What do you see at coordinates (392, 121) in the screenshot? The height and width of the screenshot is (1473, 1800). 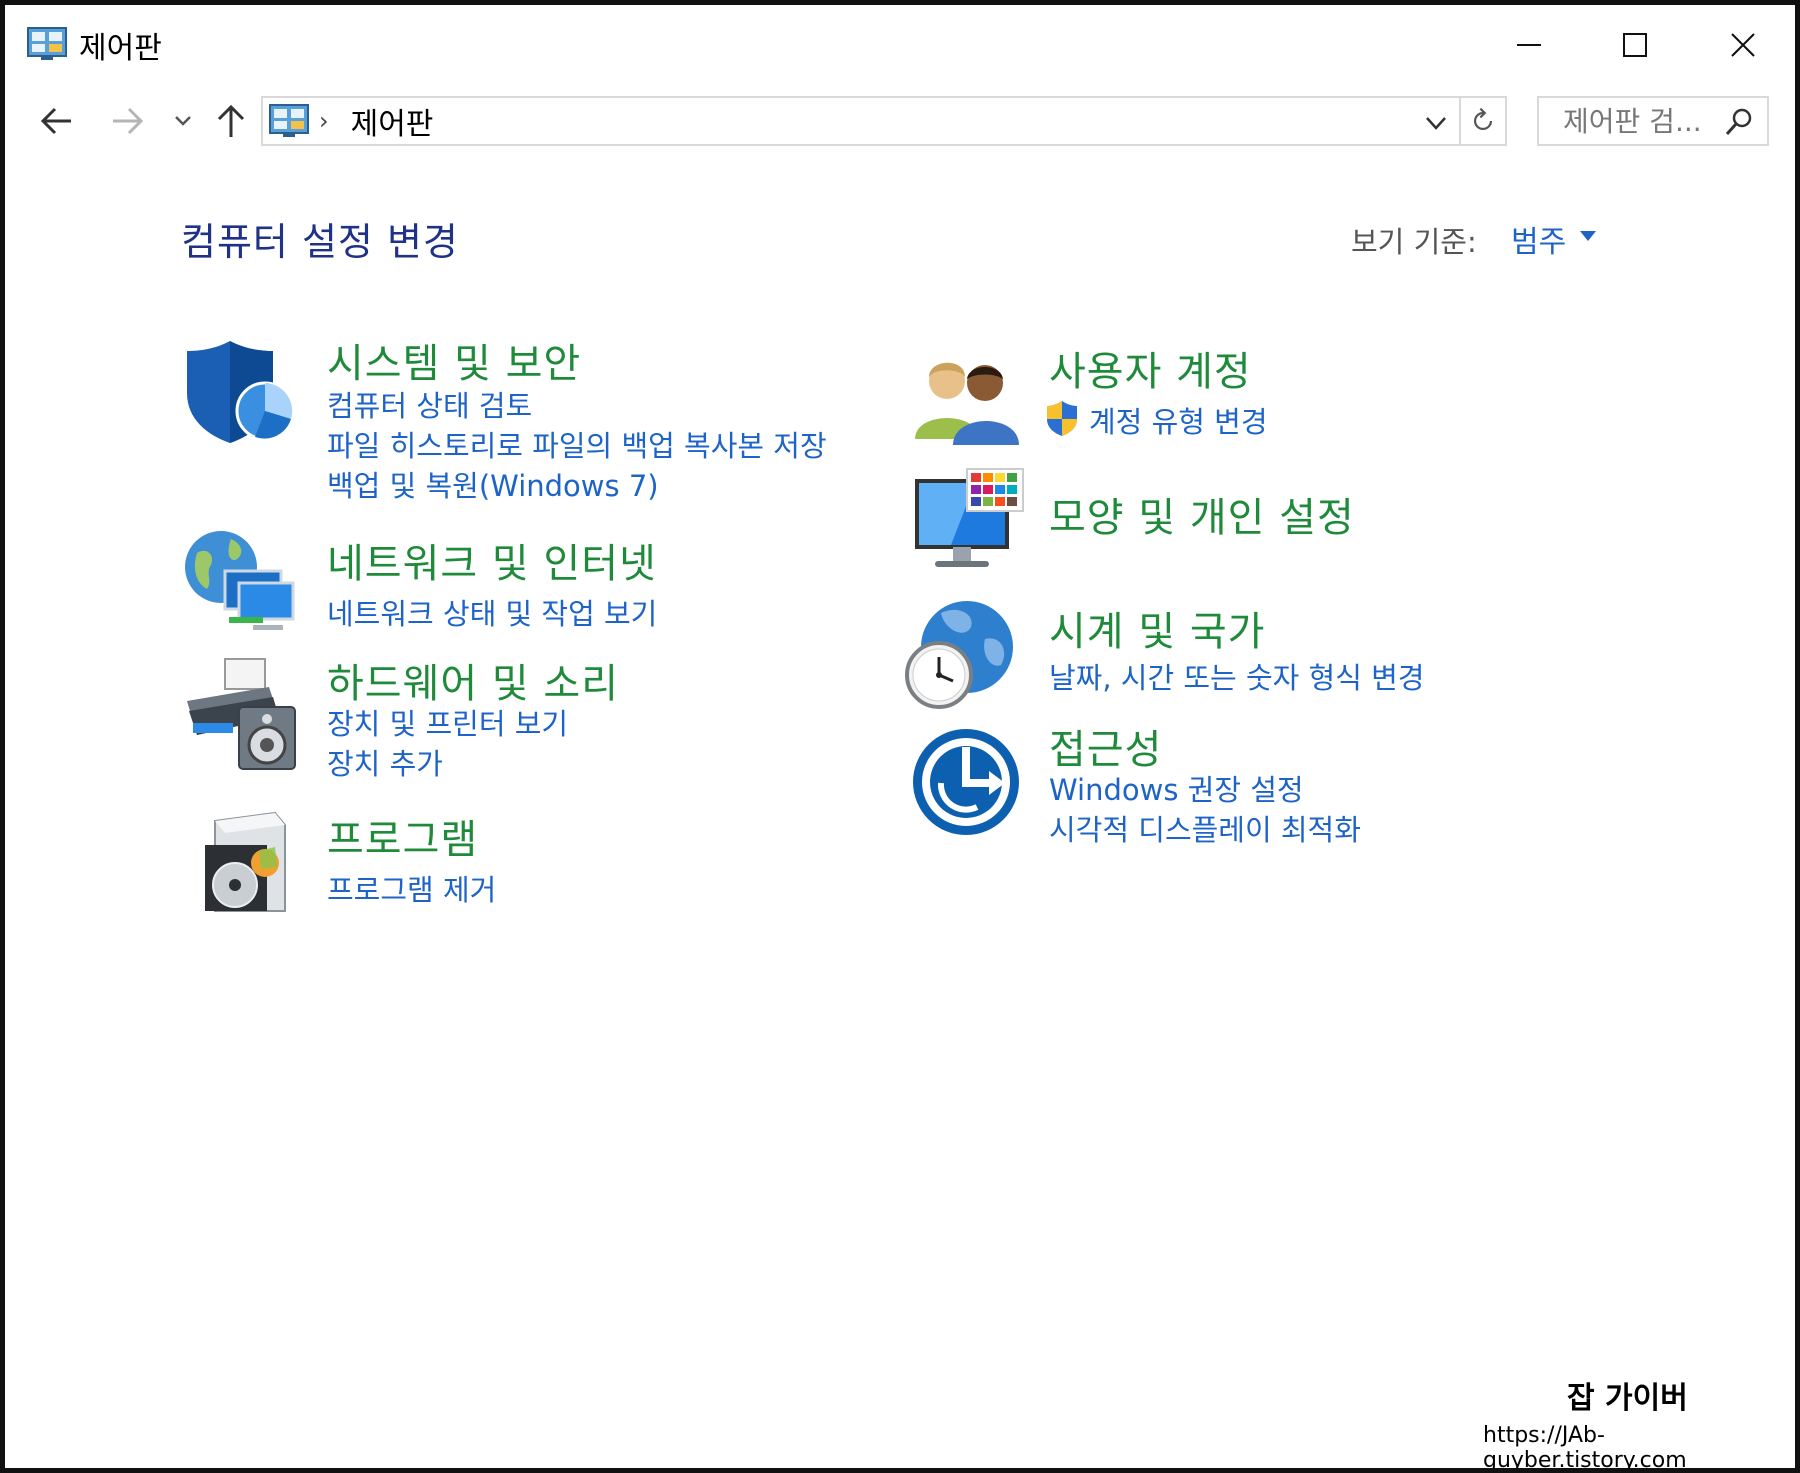 I see `breadcrumb-current: 제어판` at bounding box center [392, 121].